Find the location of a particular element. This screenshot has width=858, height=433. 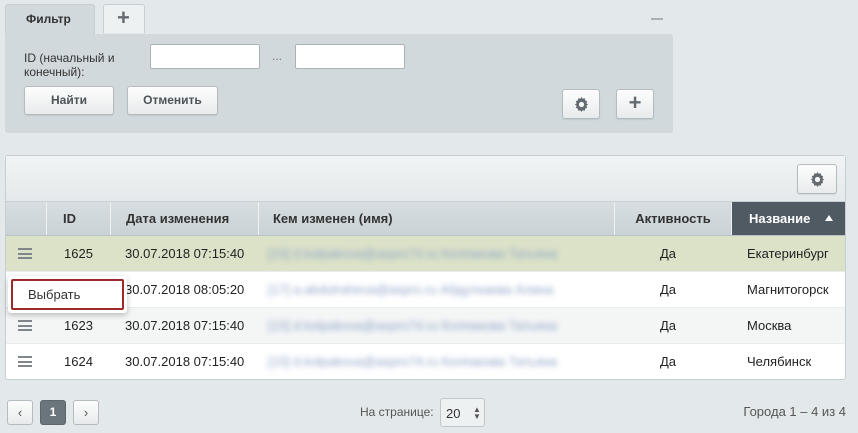

cell-date: 30.07.2018 08:05:20 is located at coordinates (185, 289).